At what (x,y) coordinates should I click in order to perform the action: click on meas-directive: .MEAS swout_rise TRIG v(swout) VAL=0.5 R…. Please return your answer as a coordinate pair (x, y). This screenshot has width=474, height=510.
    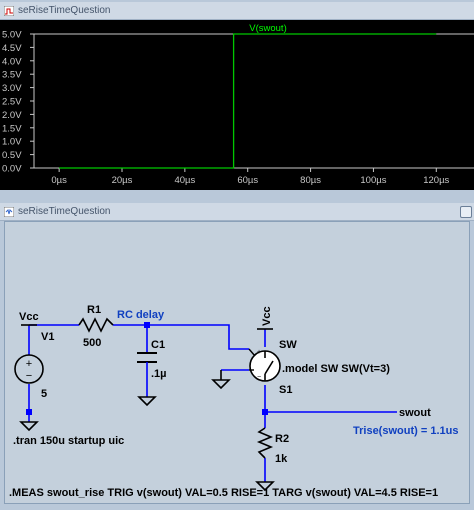
    Looking at the image, I should click on (223, 493).